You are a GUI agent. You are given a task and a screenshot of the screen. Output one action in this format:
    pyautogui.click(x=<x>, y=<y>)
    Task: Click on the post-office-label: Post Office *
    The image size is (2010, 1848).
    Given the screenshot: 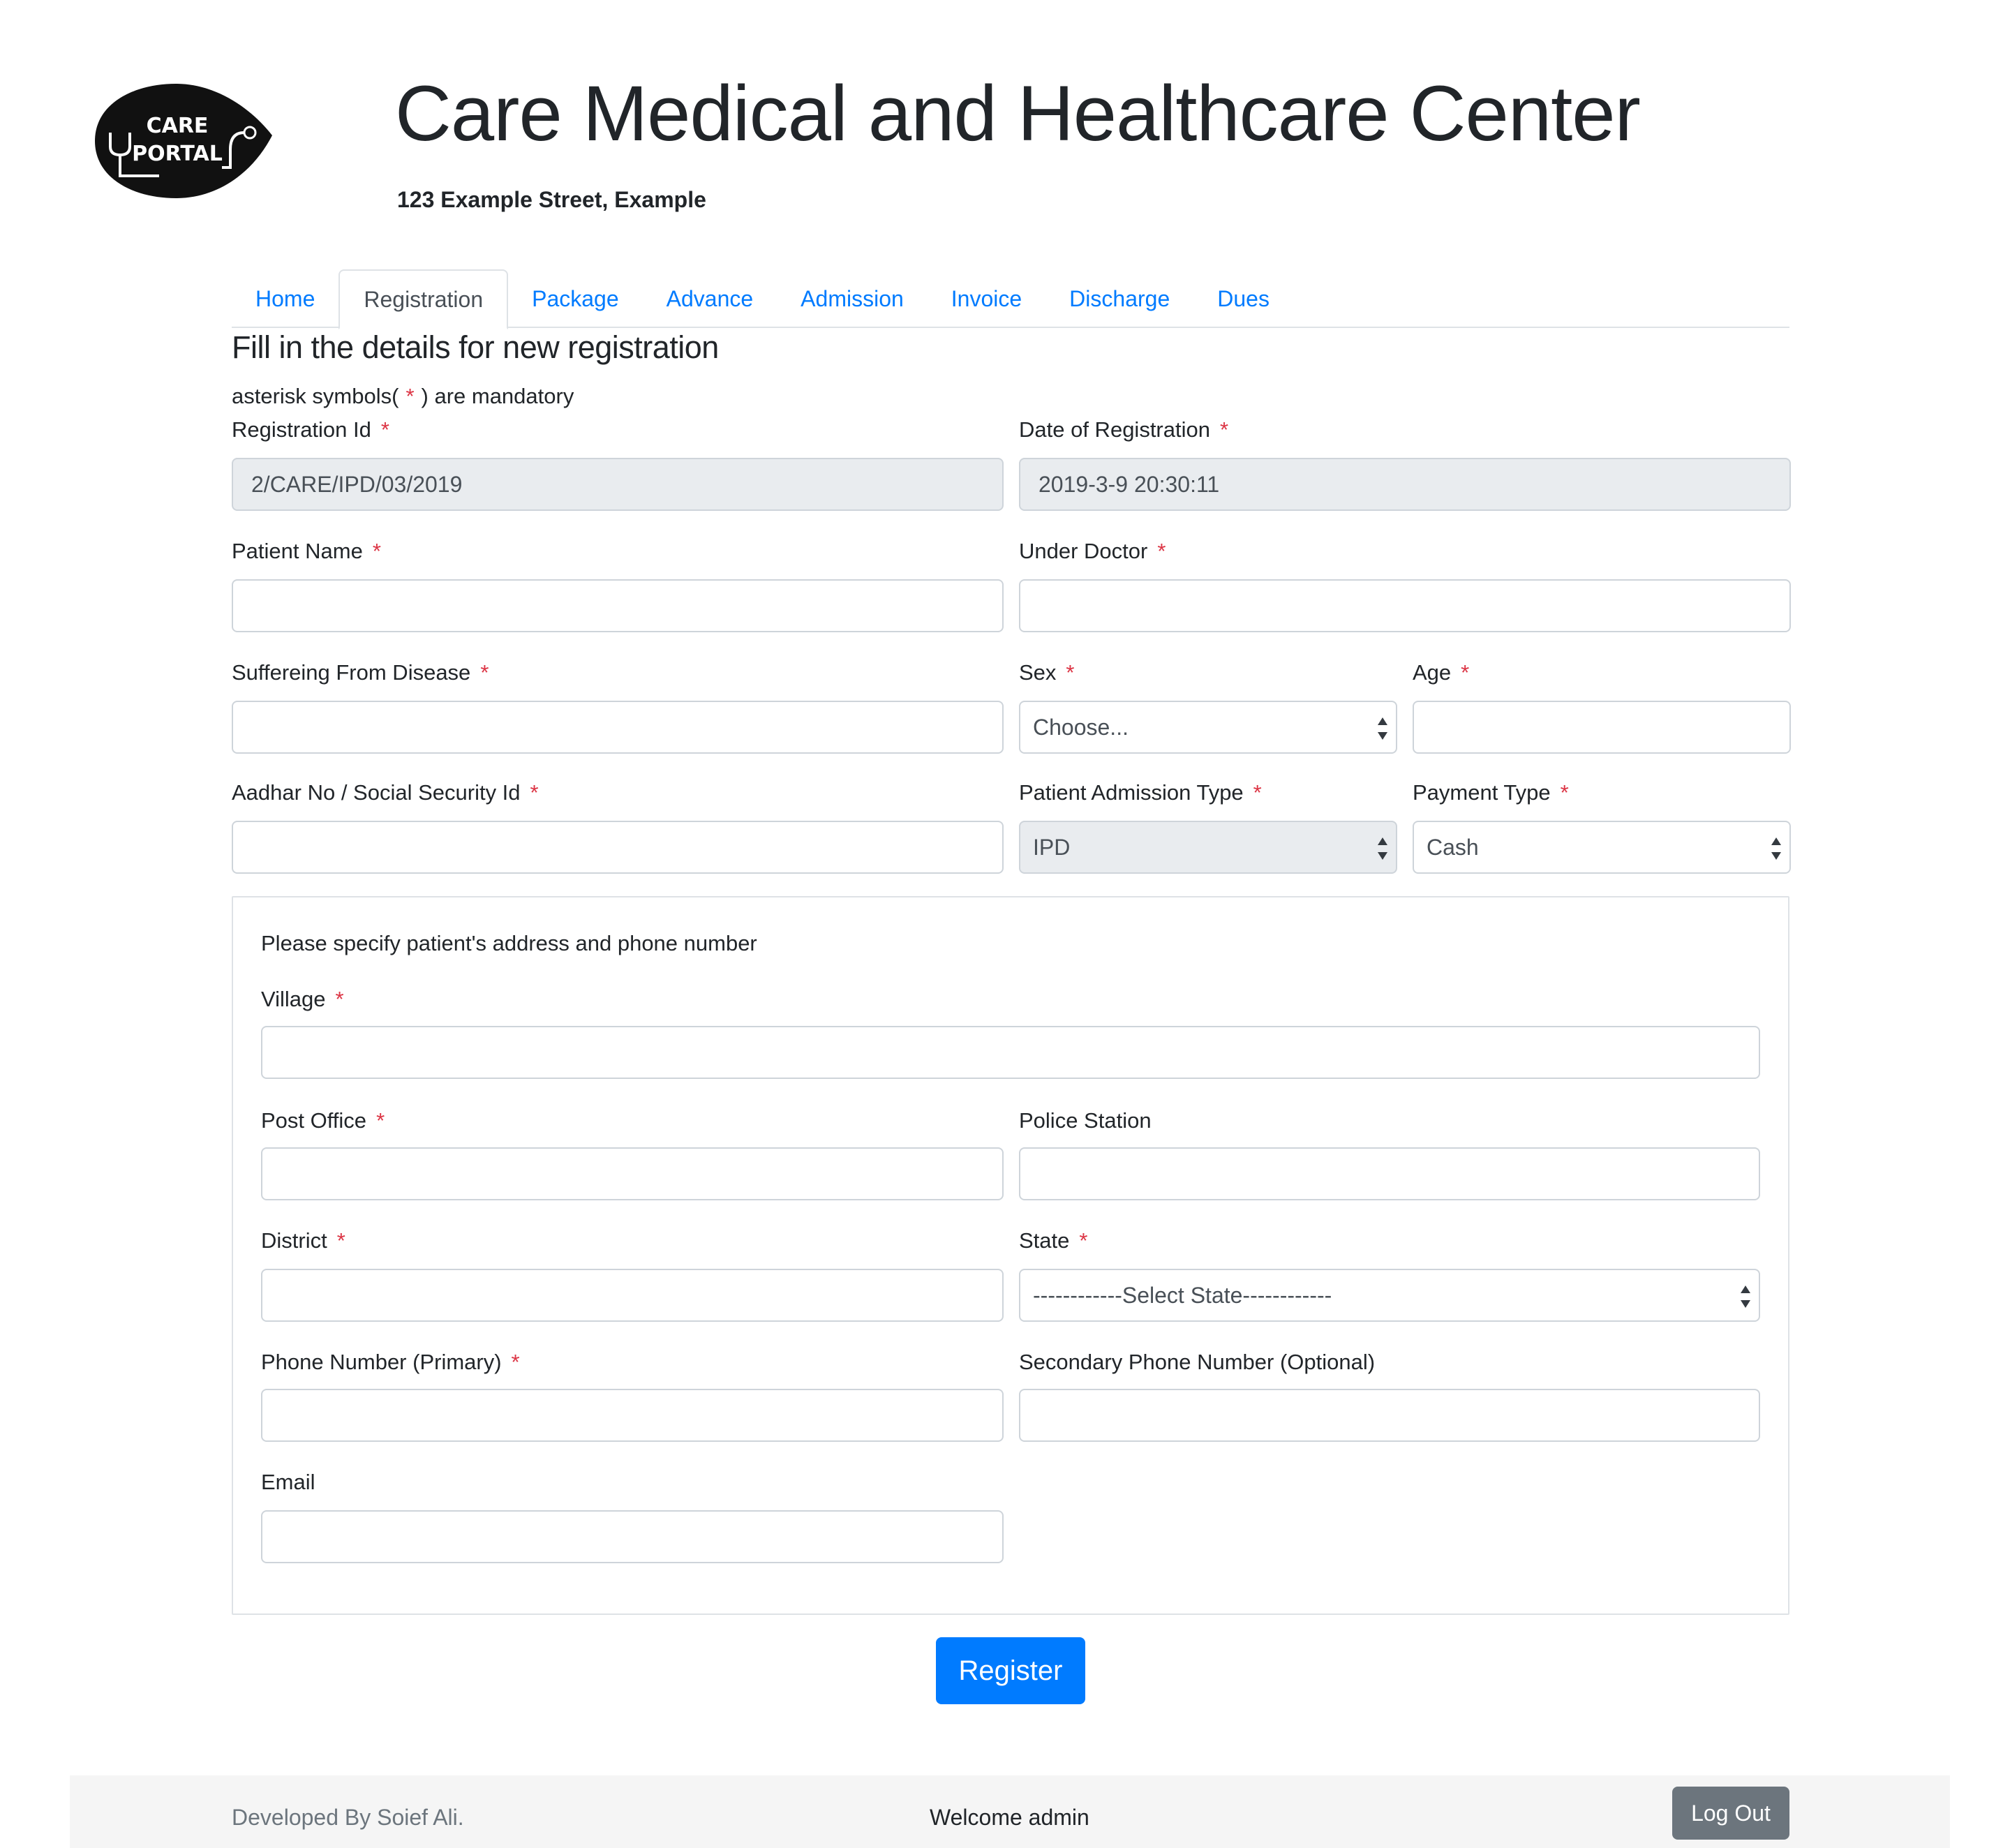 What is the action you would take?
    pyautogui.click(x=323, y=1120)
    